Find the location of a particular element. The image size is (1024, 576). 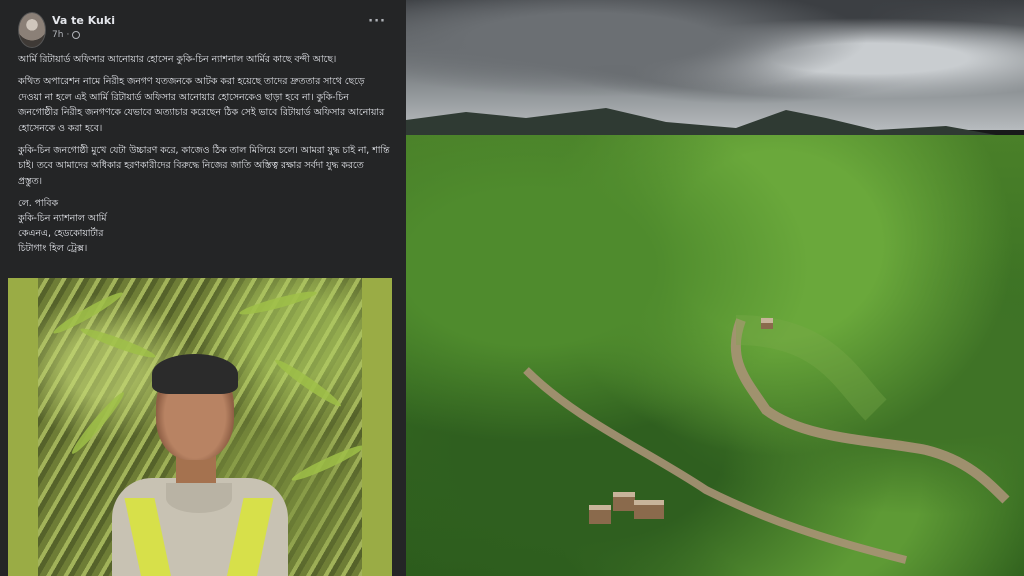

person-collar is located at coordinates (199, 498).